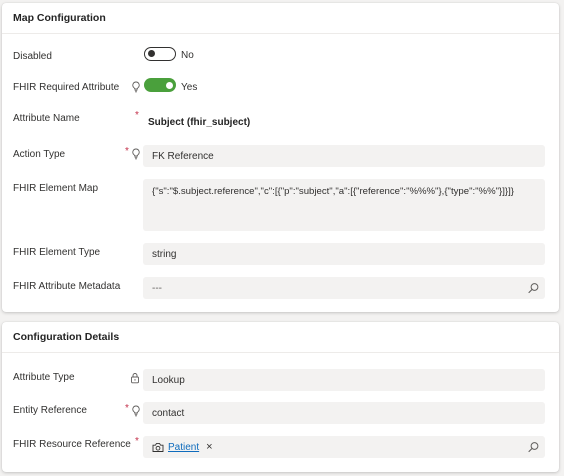  Describe the element at coordinates (66, 337) in the screenshot. I see `section-title: Configuration Details` at that location.